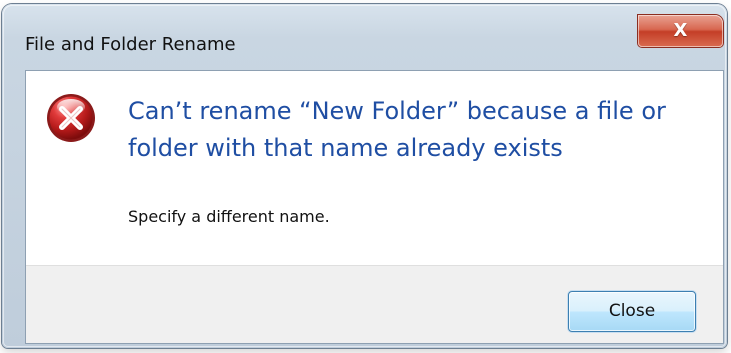 The image size is (731, 353). I want to click on window-title: File and Folder Rename, so click(130, 44).